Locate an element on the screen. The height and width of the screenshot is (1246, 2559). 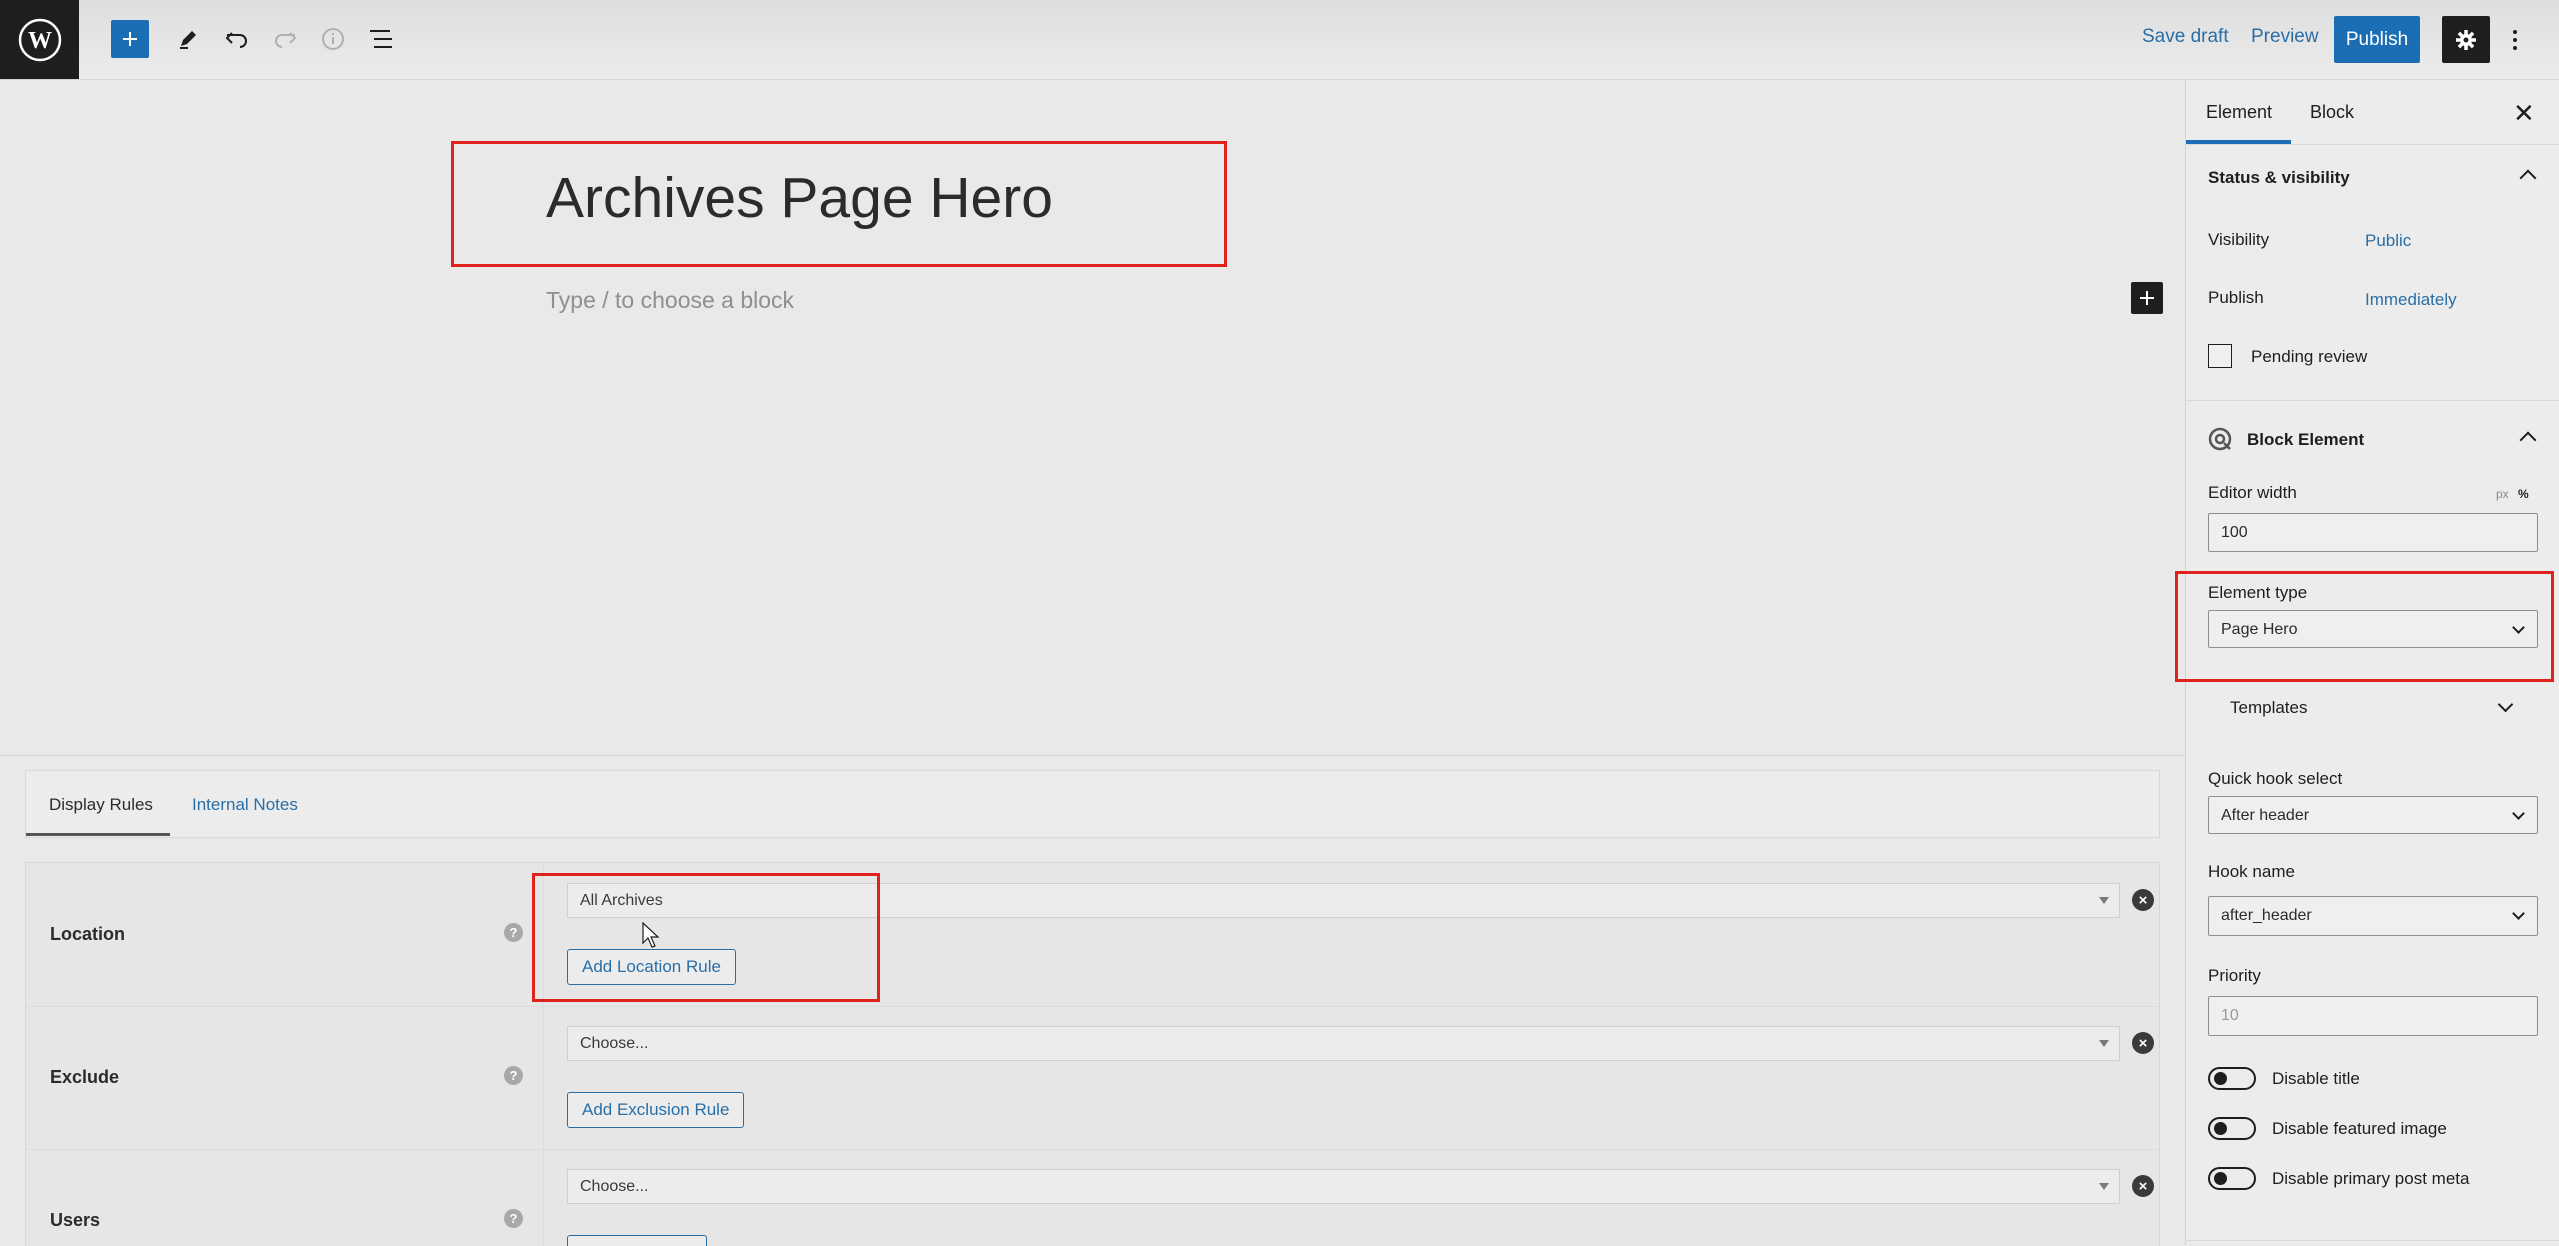
editor-width-input: 100 is located at coordinates (2373, 532).